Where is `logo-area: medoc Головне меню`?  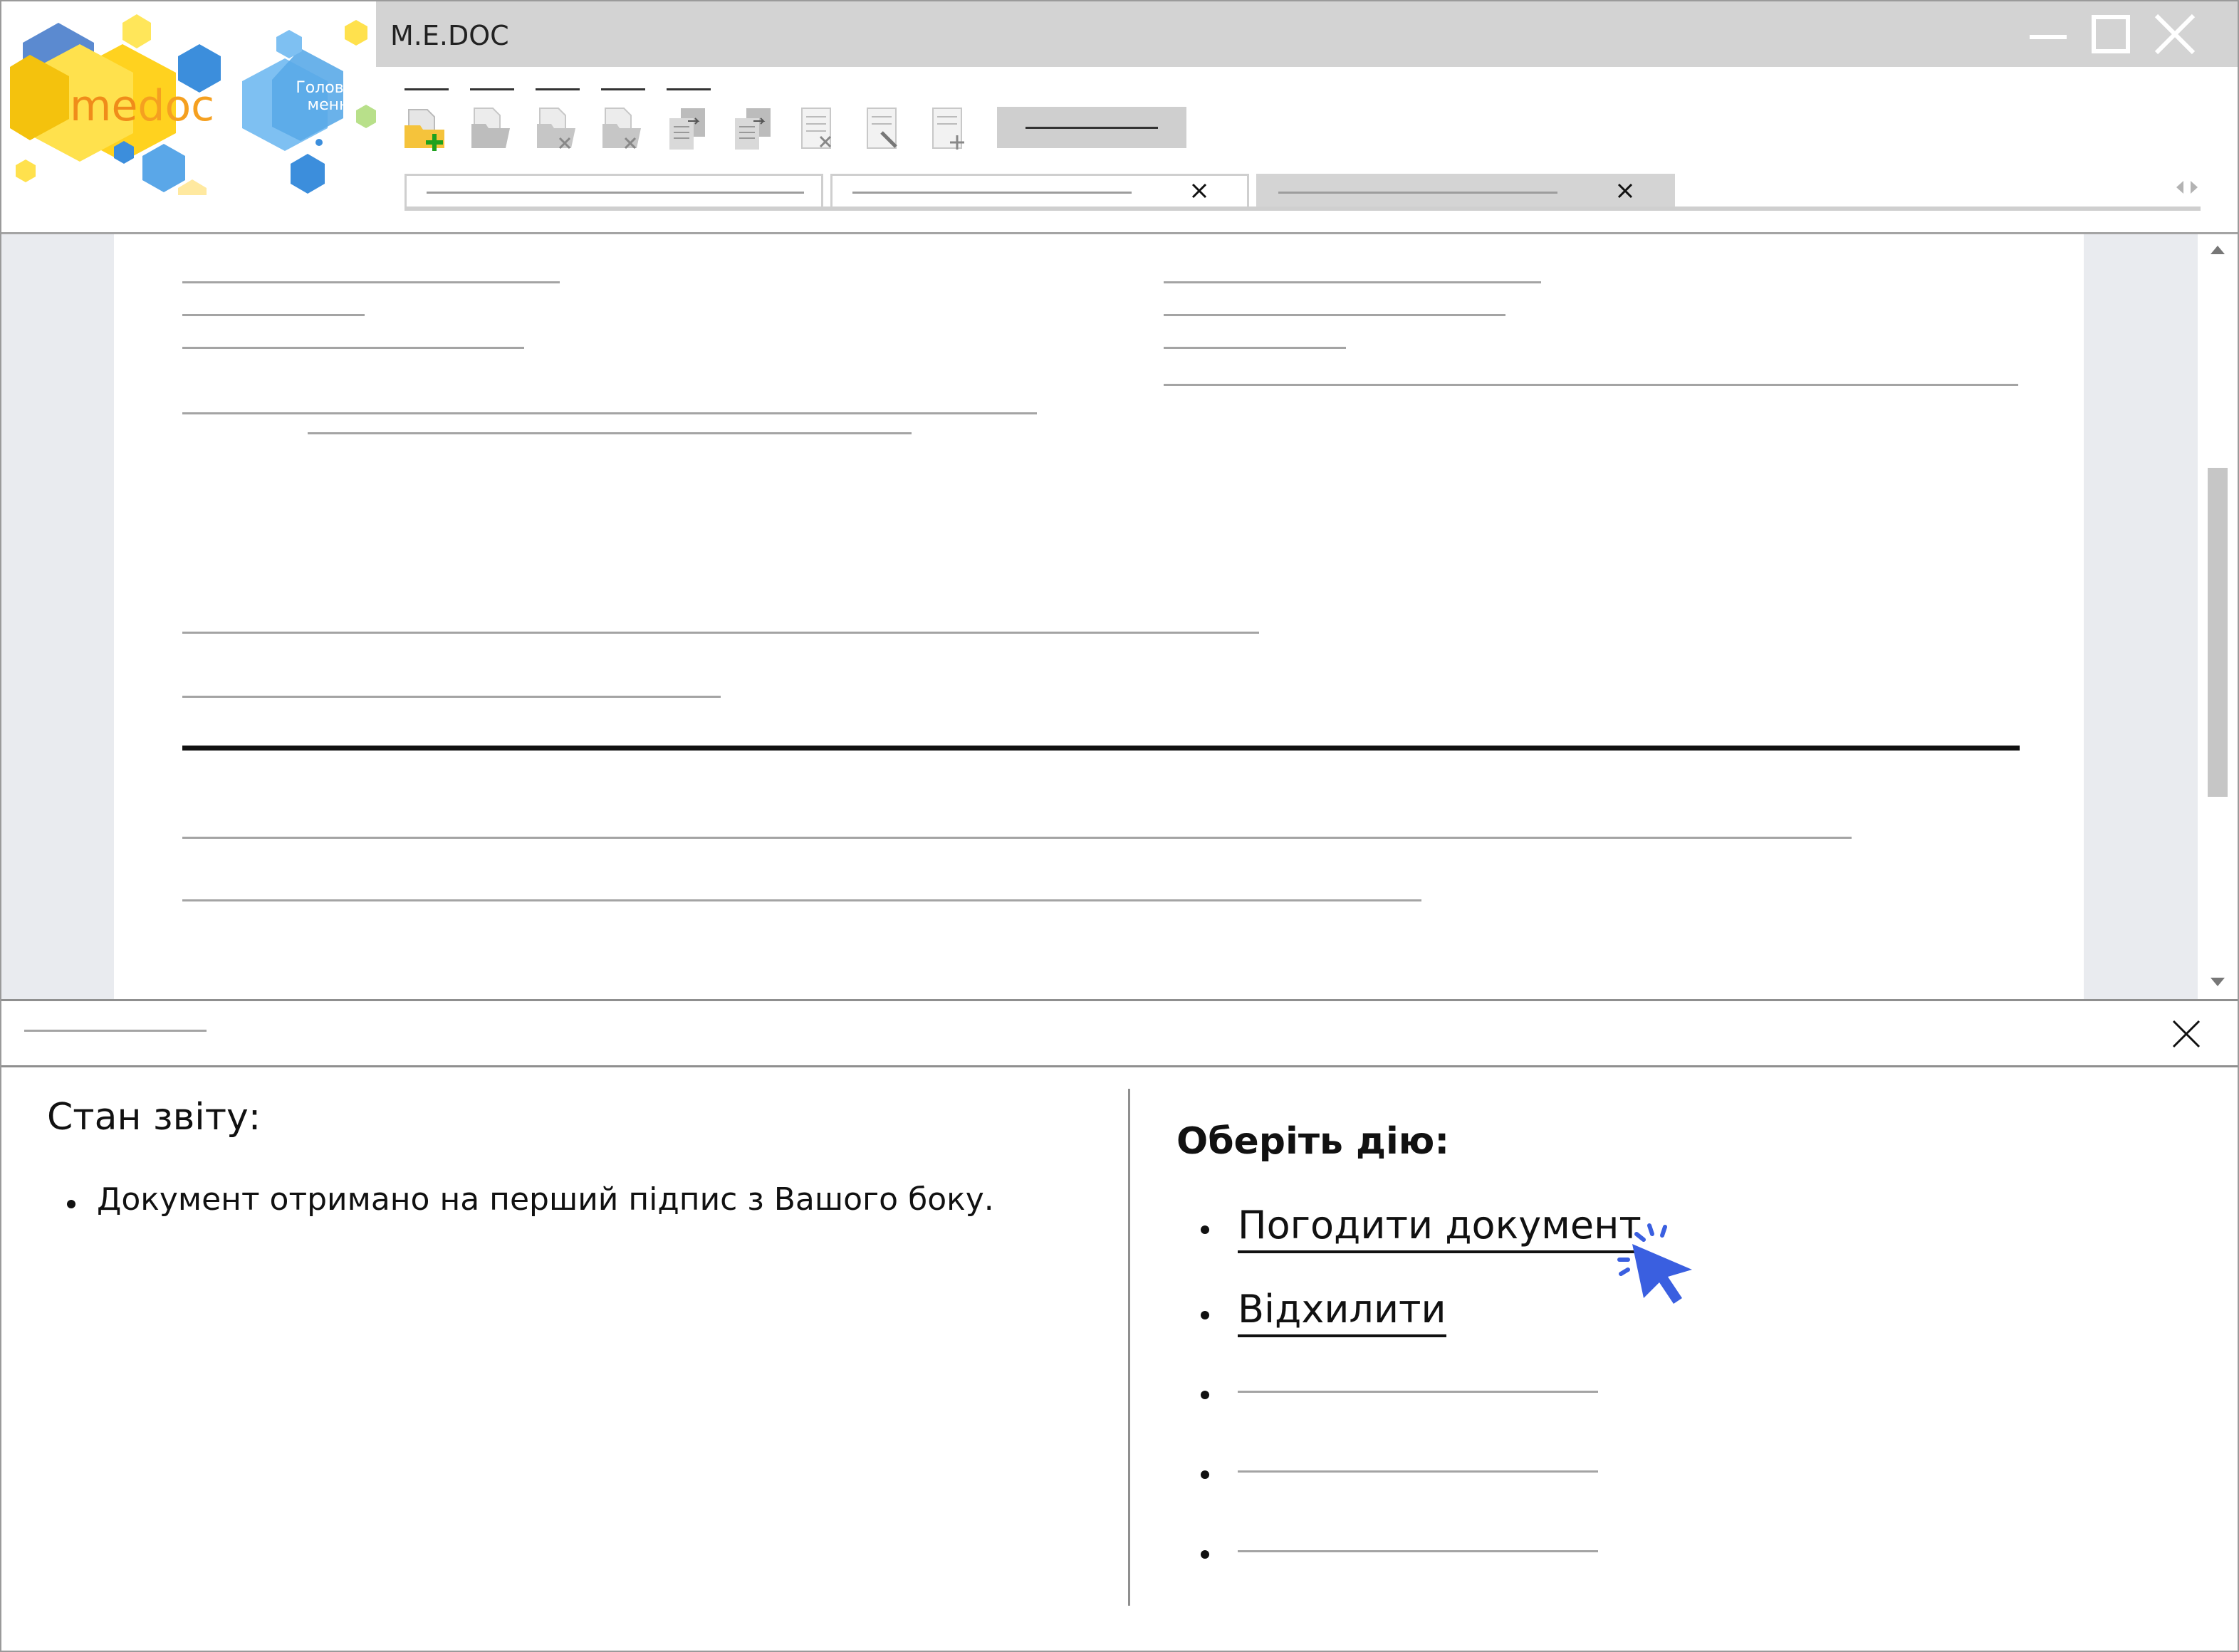
logo-area: medoc Головне меню is located at coordinates (188, 116).